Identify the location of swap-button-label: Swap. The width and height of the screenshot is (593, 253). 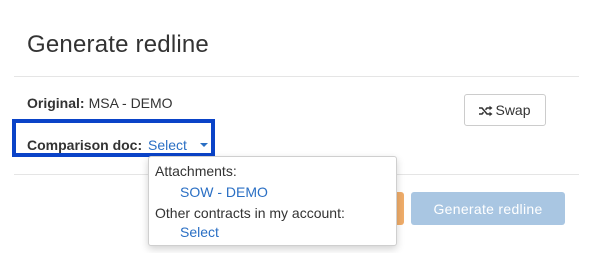
(513, 110).